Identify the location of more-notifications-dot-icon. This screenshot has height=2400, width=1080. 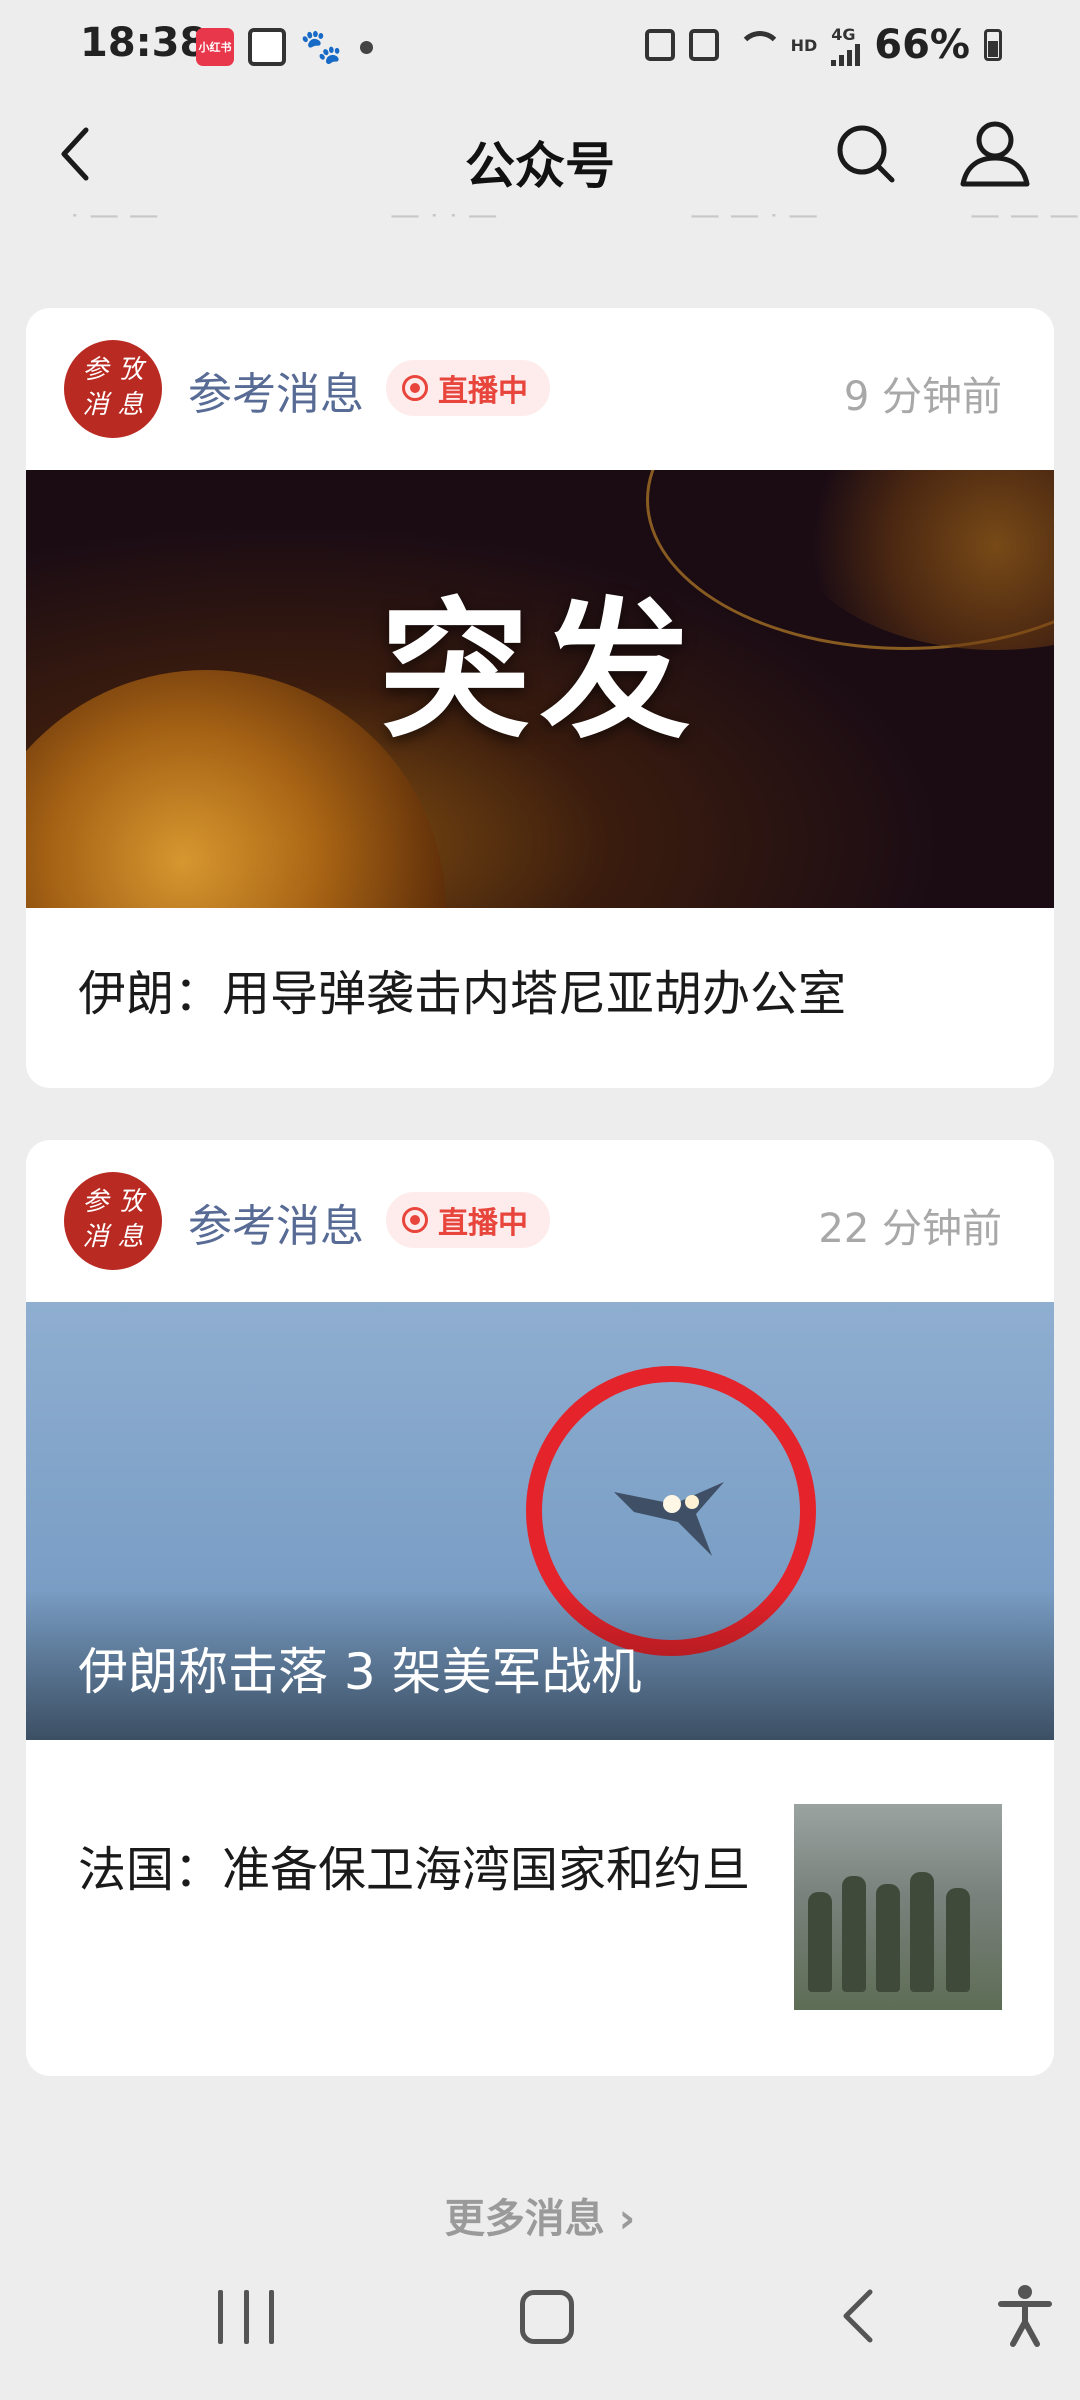
(366, 47).